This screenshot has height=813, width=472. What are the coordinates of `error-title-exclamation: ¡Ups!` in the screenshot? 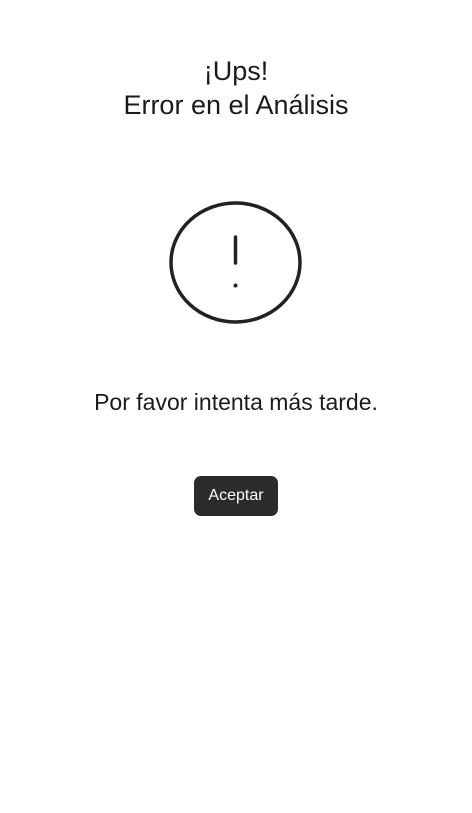 It's located at (236, 71).